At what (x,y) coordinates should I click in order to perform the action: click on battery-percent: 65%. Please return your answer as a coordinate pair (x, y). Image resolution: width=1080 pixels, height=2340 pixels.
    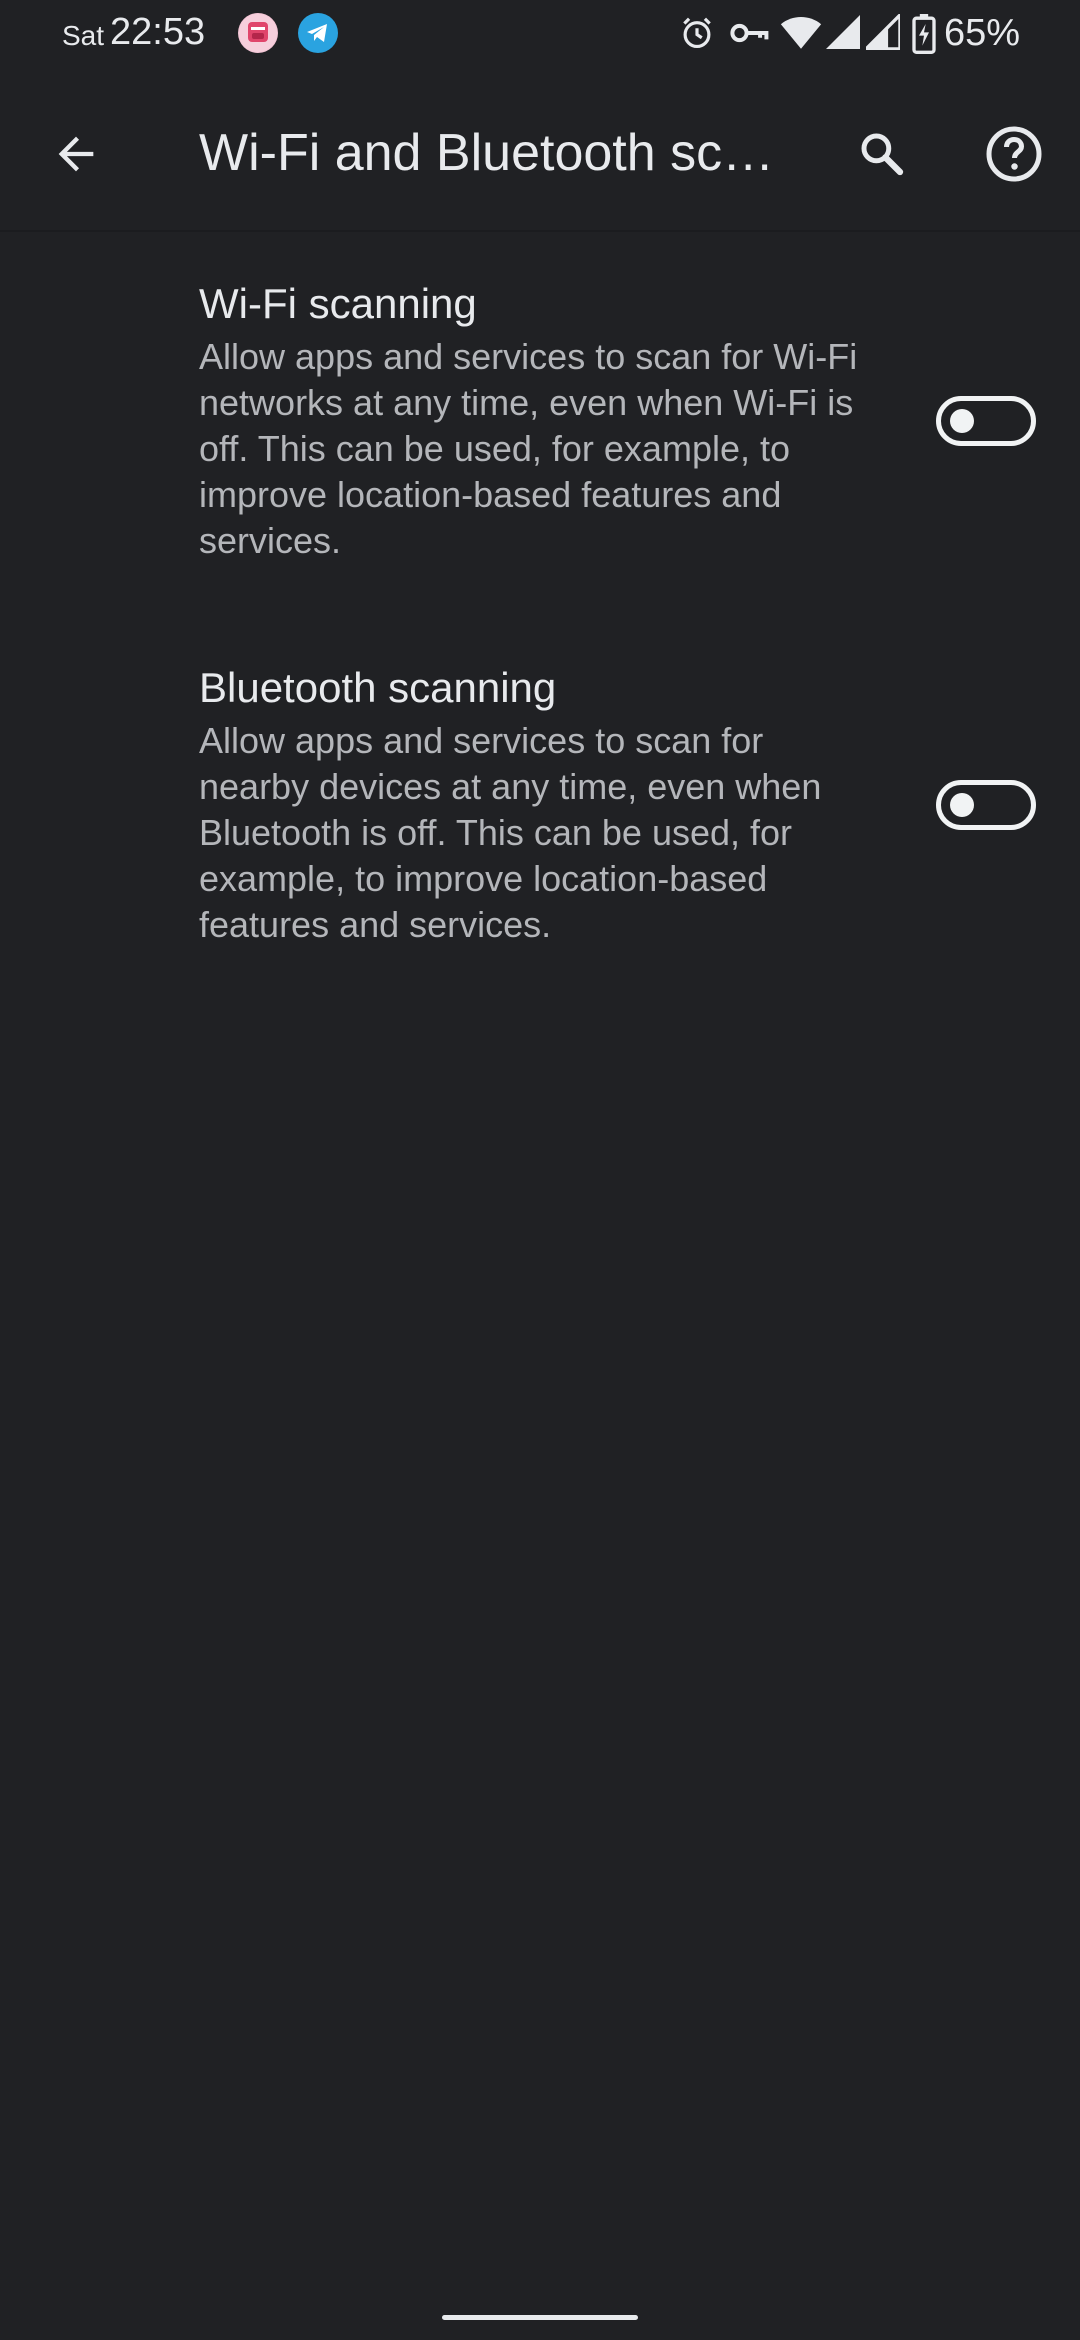
    Looking at the image, I should click on (982, 33).